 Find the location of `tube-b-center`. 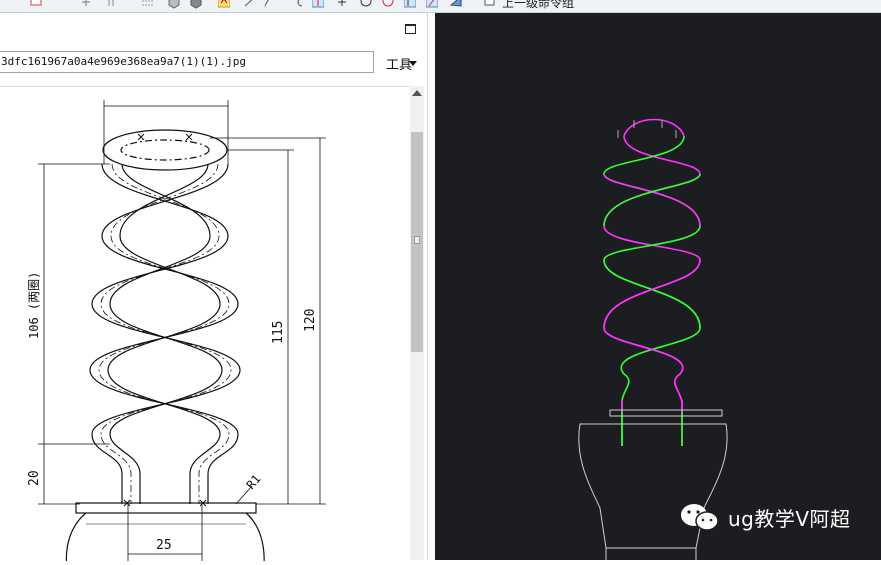

tube-b-center is located at coordinates (164, 333).